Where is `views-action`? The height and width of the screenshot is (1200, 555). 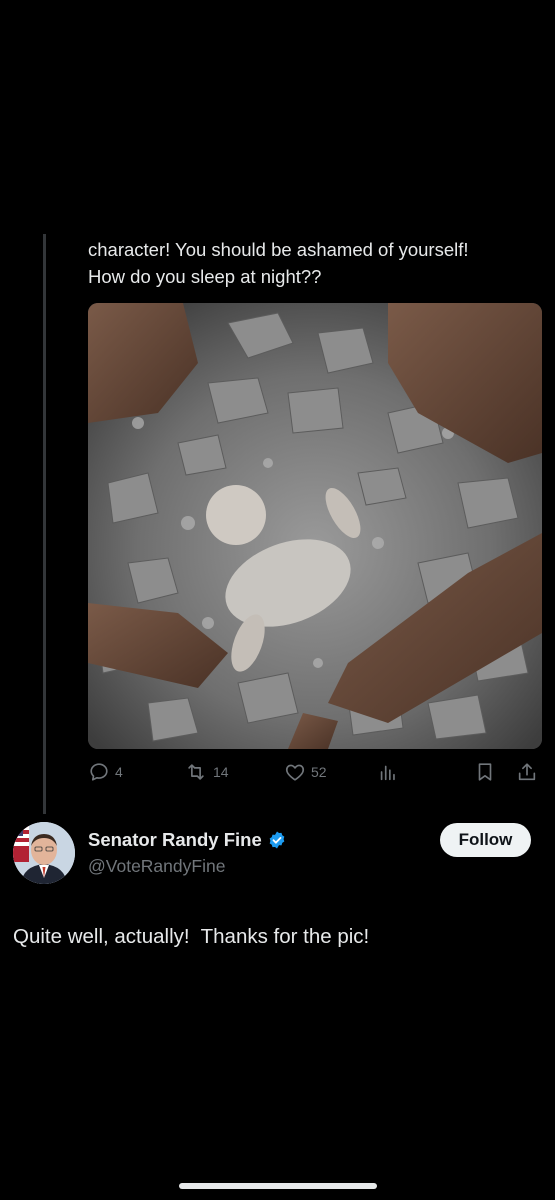 views-action is located at coordinates (388, 772).